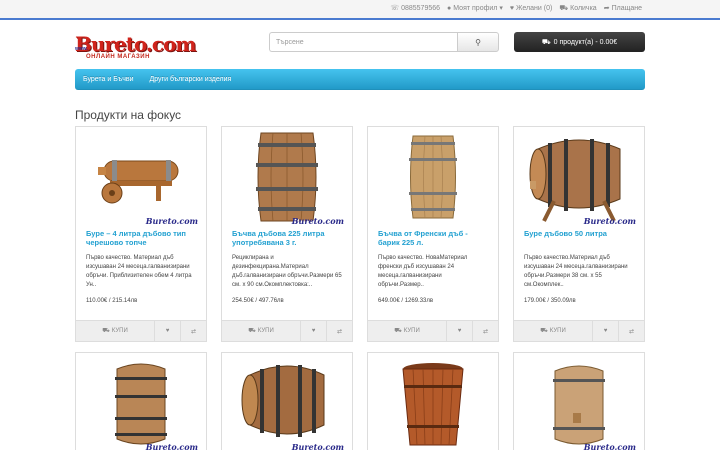 The image size is (720, 450). What do you see at coordinates (287, 240) in the screenshot?
I see `product-name: Бъчва дъбова 225 литра употребявана 3 г.` at bounding box center [287, 240].